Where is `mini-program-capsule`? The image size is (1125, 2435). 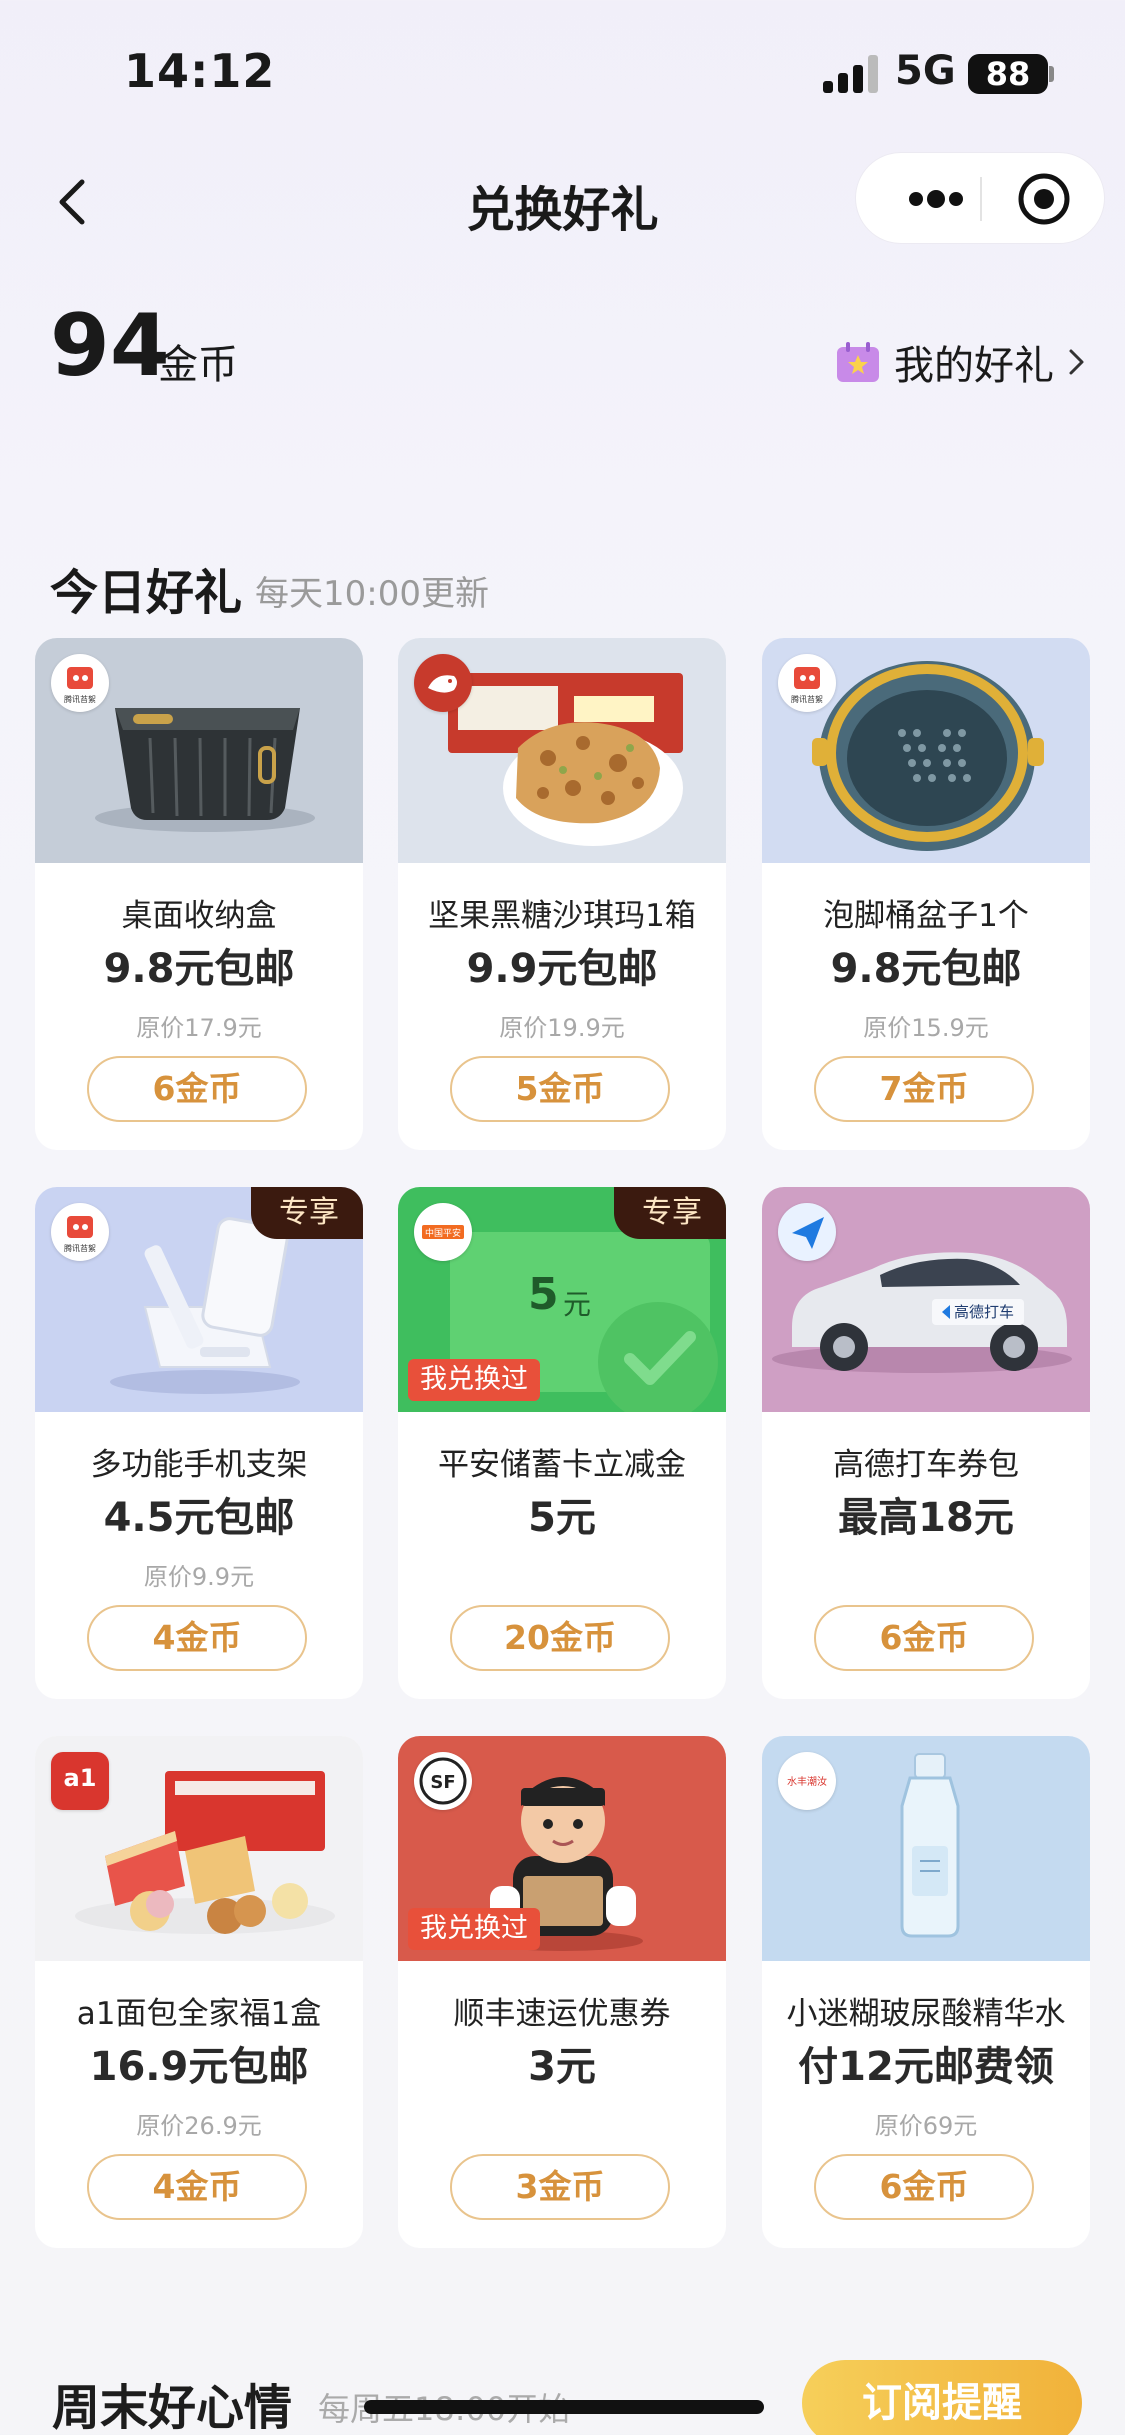
mini-program-capsule is located at coordinates (980, 198).